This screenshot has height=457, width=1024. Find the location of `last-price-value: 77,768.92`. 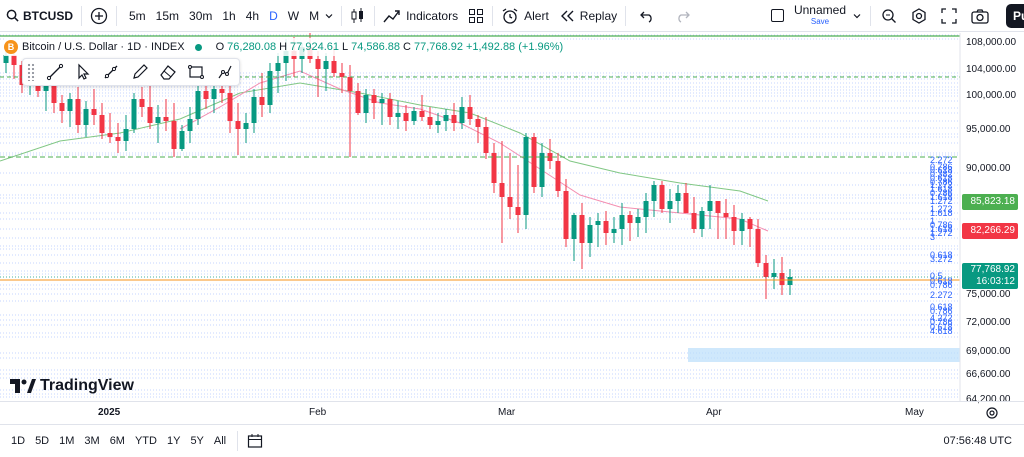

last-price-value: 77,768.92 is located at coordinates (993, 269).